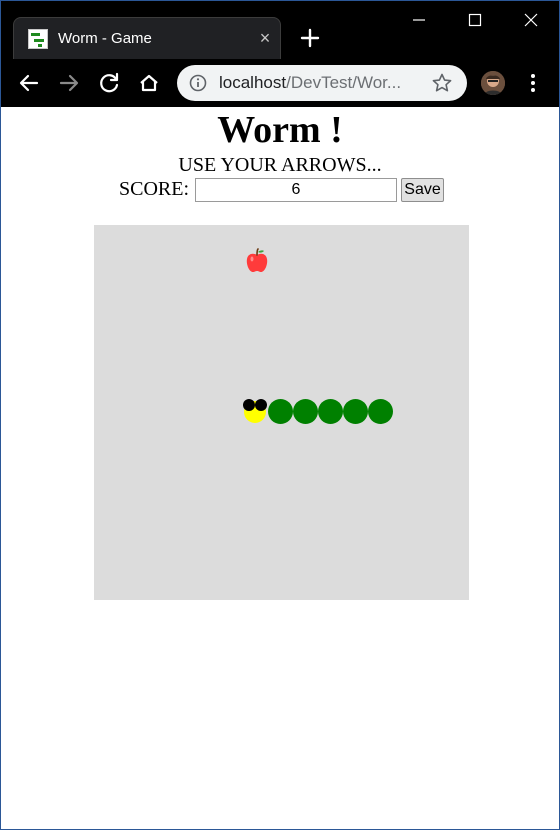 This screenshot has height=830, width=560. What do you see at coordinates (149, 83) in the screenshot?
I see `home-icon` at bounding box center [149, 83].